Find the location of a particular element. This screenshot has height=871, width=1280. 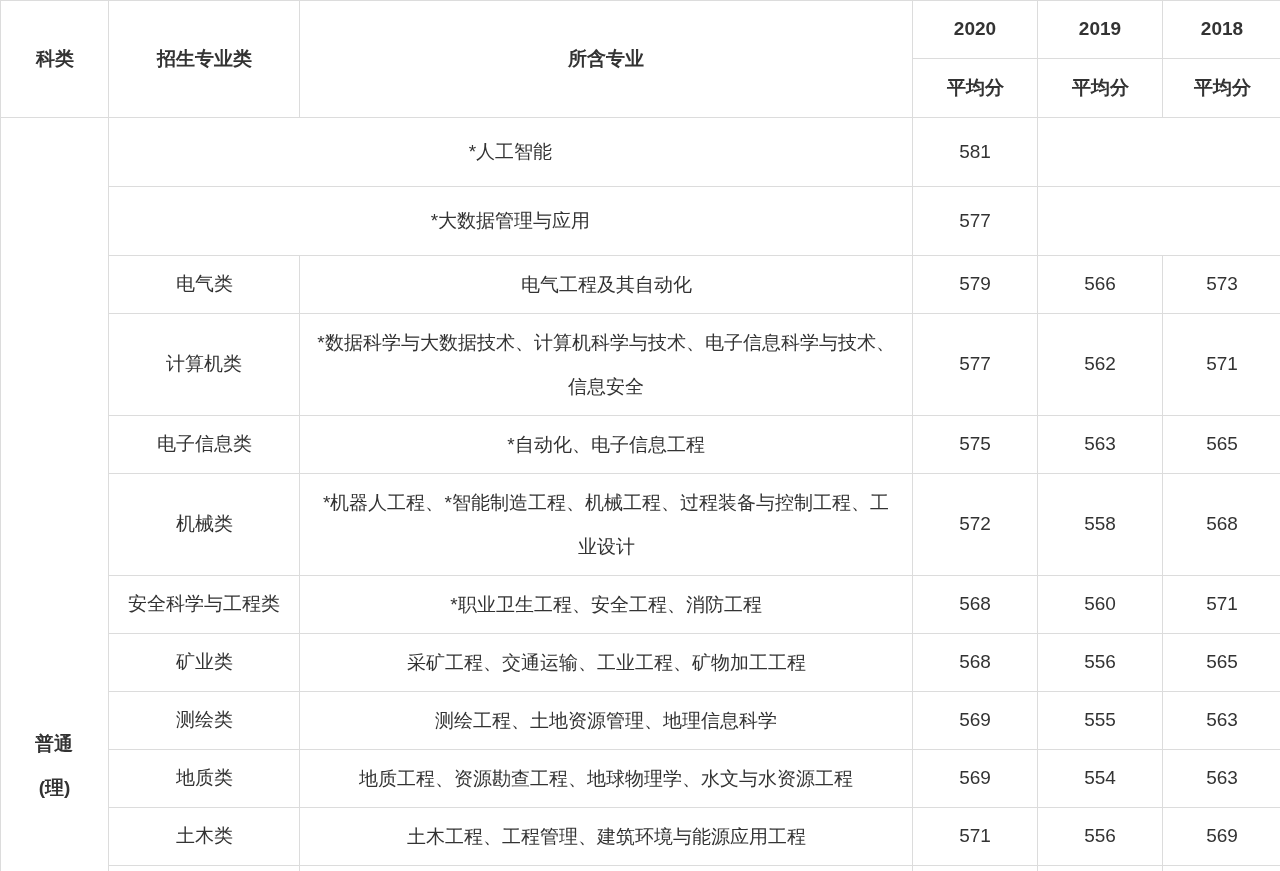

table-cell: 581 is located at coordinates (975, 152).